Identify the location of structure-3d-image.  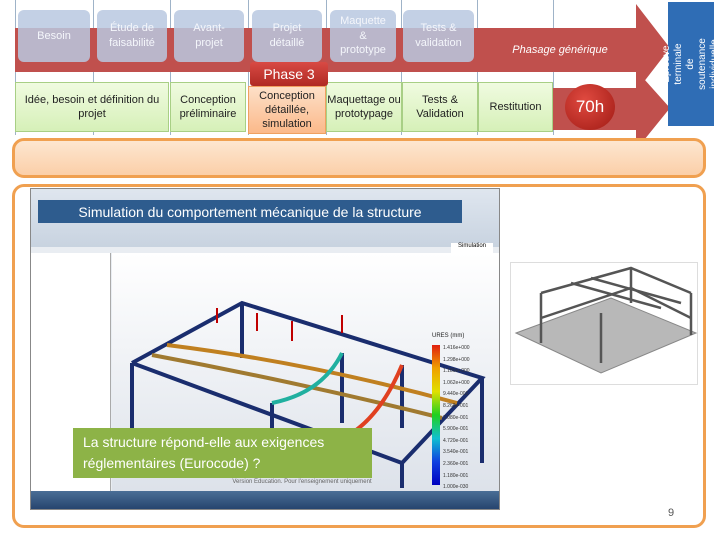
(606, 320).